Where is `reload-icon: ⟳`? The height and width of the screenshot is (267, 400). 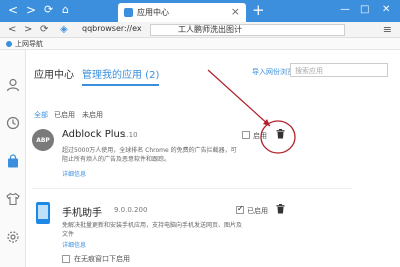
reload-icon: ⟳ is located at coordinates (44, 29).